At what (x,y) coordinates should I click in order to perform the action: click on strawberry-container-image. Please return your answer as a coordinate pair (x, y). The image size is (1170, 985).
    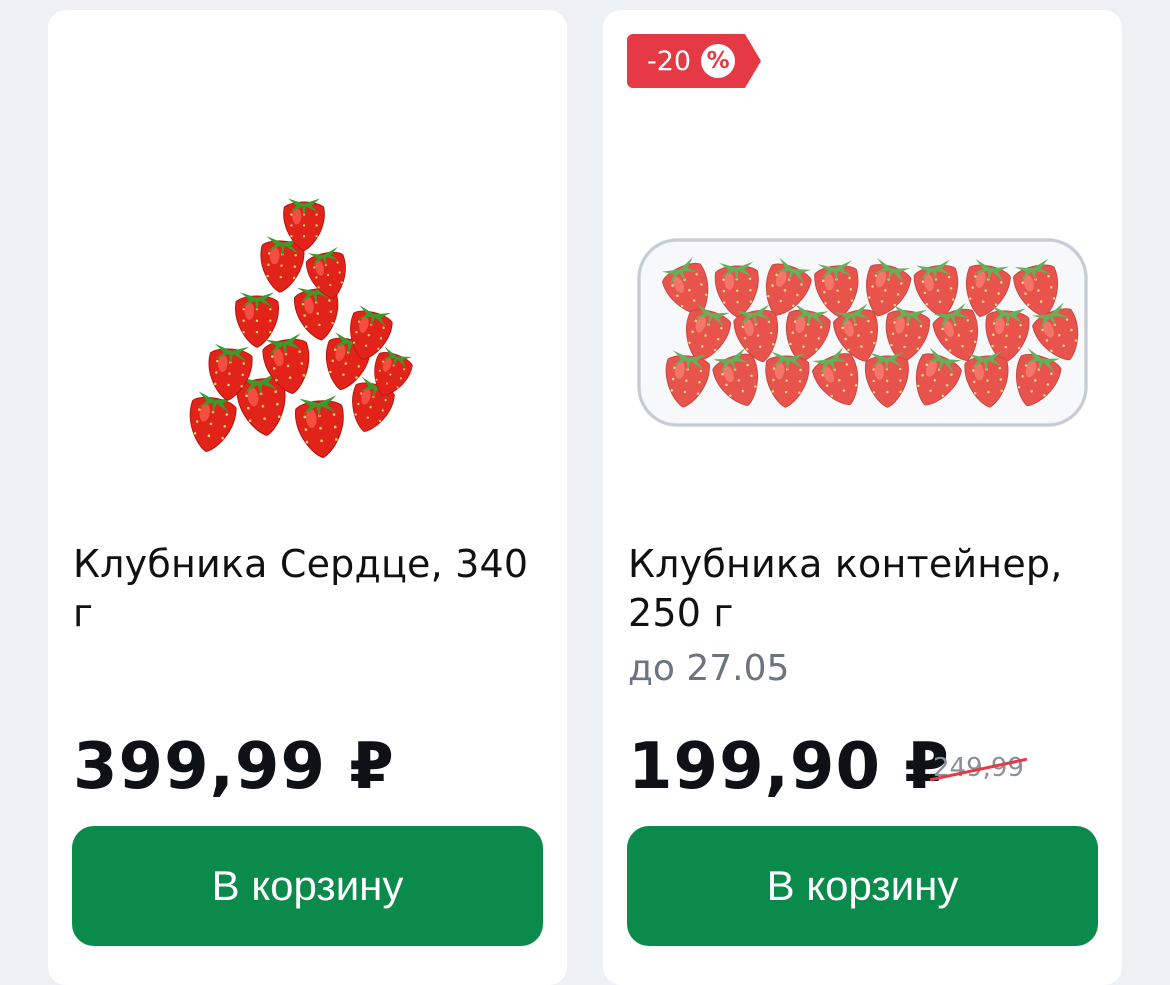
    Looking at the image, I should click on (862, 330).